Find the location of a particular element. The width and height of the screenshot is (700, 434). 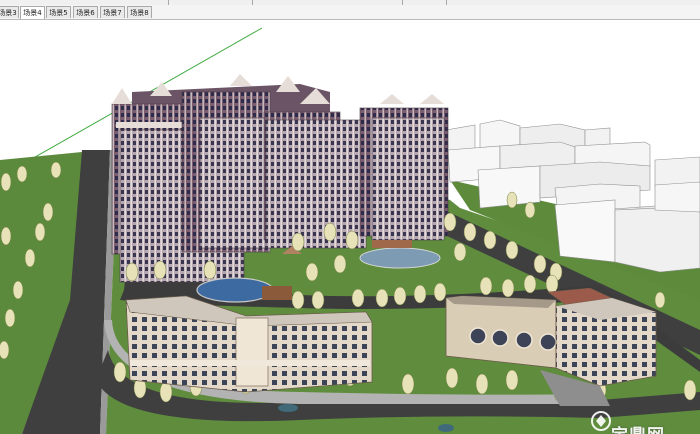

tab-scene-8: 场景8 is located at coordinates (139, 12).